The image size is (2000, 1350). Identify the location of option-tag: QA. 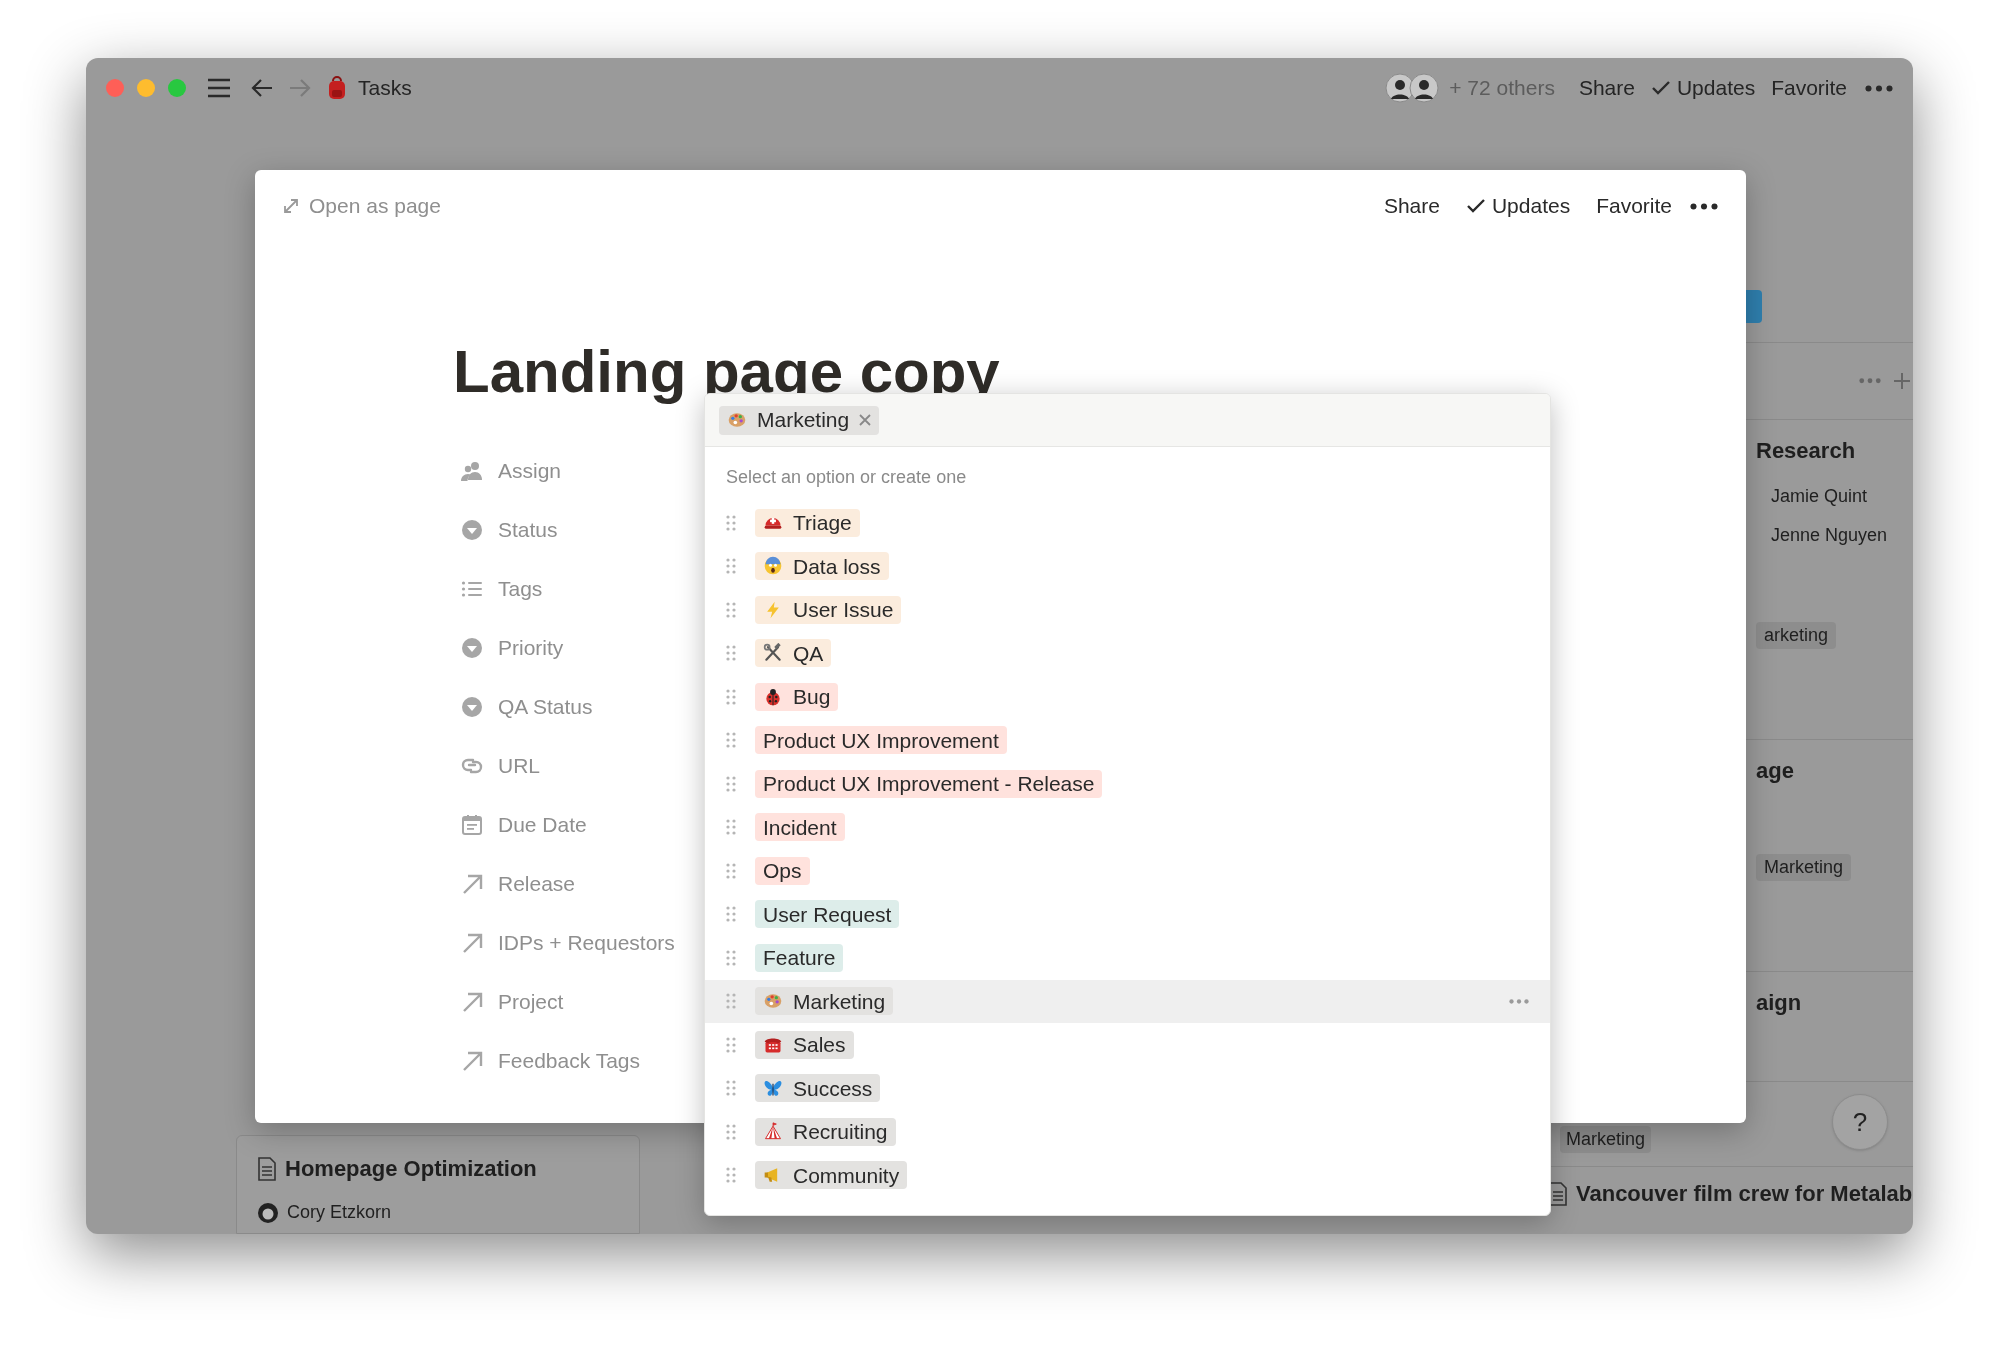
(793, 653).